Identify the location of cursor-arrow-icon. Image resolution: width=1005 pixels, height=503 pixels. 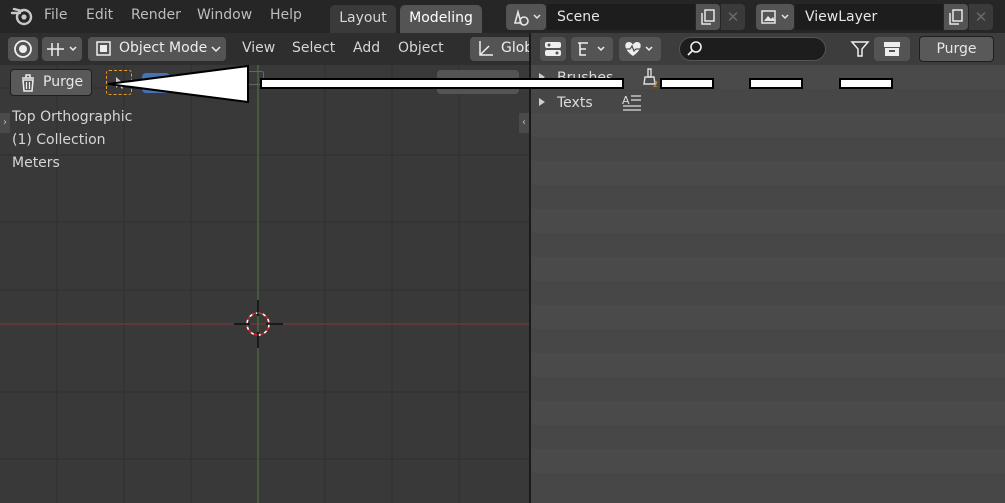
(120, 83).